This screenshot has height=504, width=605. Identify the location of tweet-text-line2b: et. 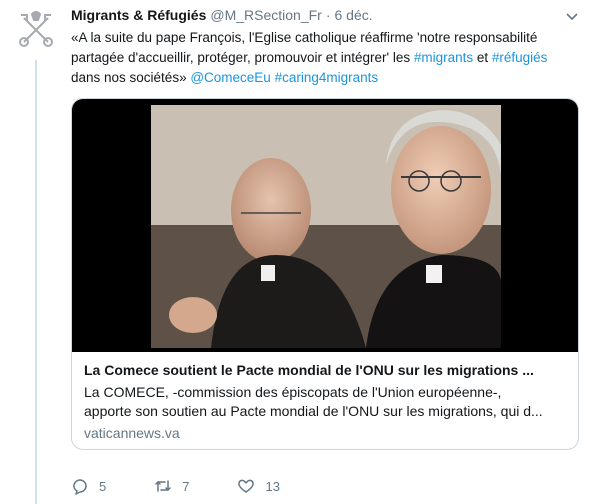
(482, 57).